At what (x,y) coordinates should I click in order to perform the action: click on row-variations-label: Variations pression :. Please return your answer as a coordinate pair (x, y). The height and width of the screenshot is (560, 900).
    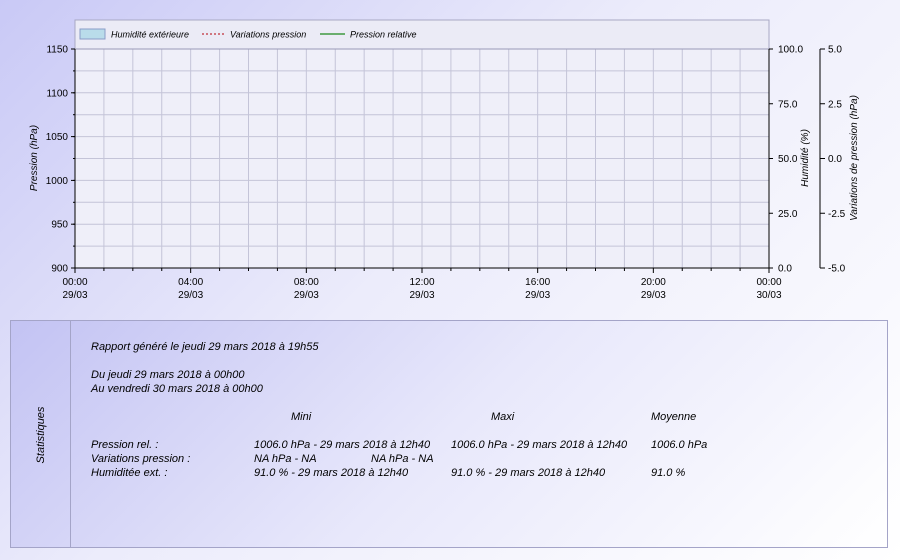
    Looking at the image, I should click on (141, 459).